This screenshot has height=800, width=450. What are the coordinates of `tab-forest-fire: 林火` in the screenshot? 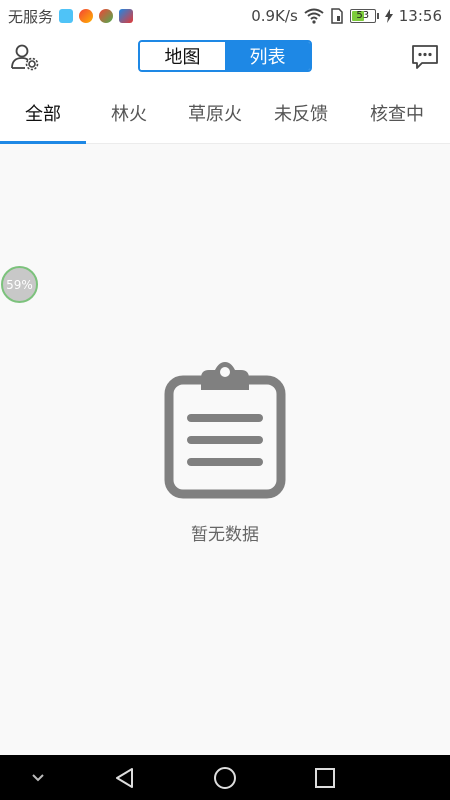 It's located at (129, 113).